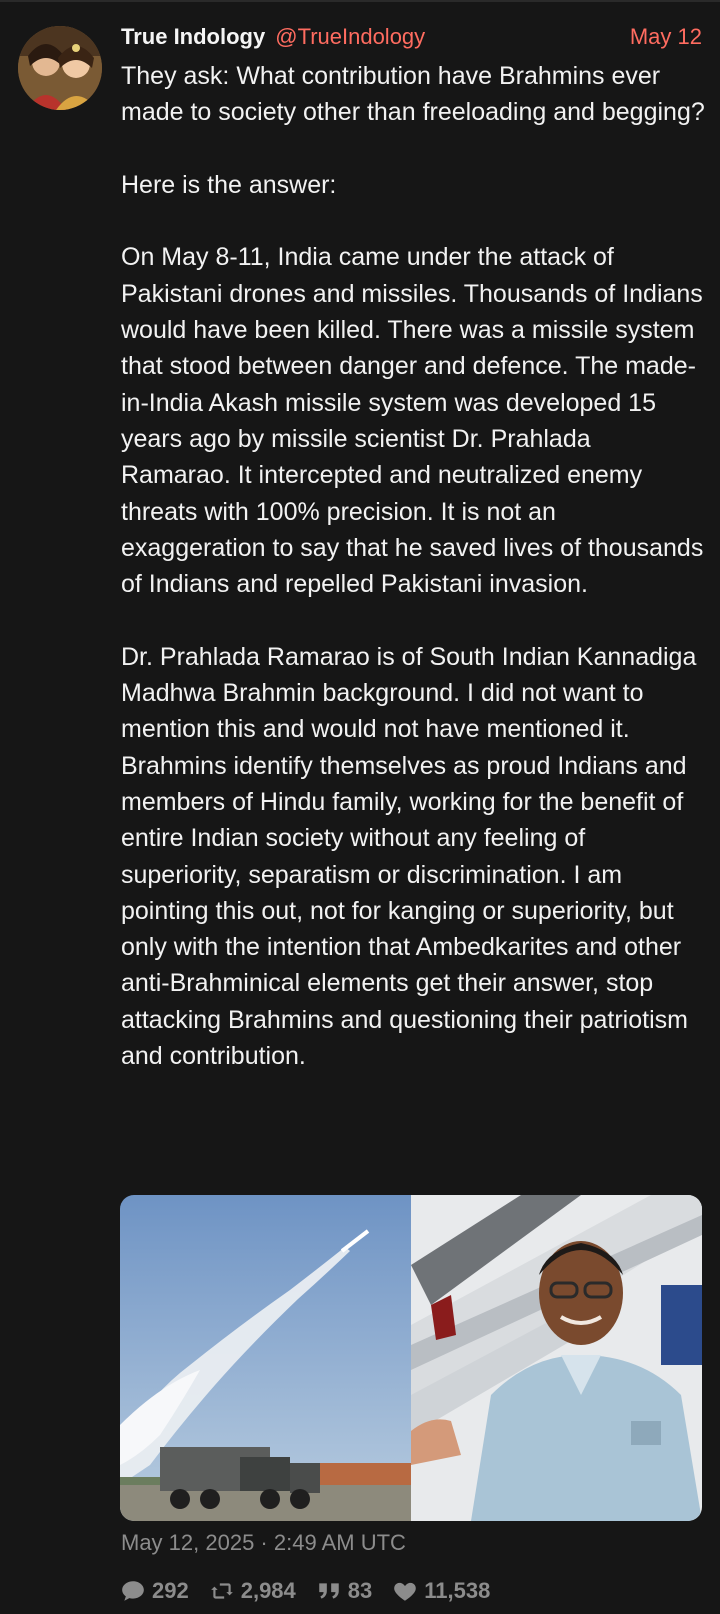 The width and height of the screenshot is (720, 1614). I want to click on media-image-scientist-portrait, so click(556, 1358).